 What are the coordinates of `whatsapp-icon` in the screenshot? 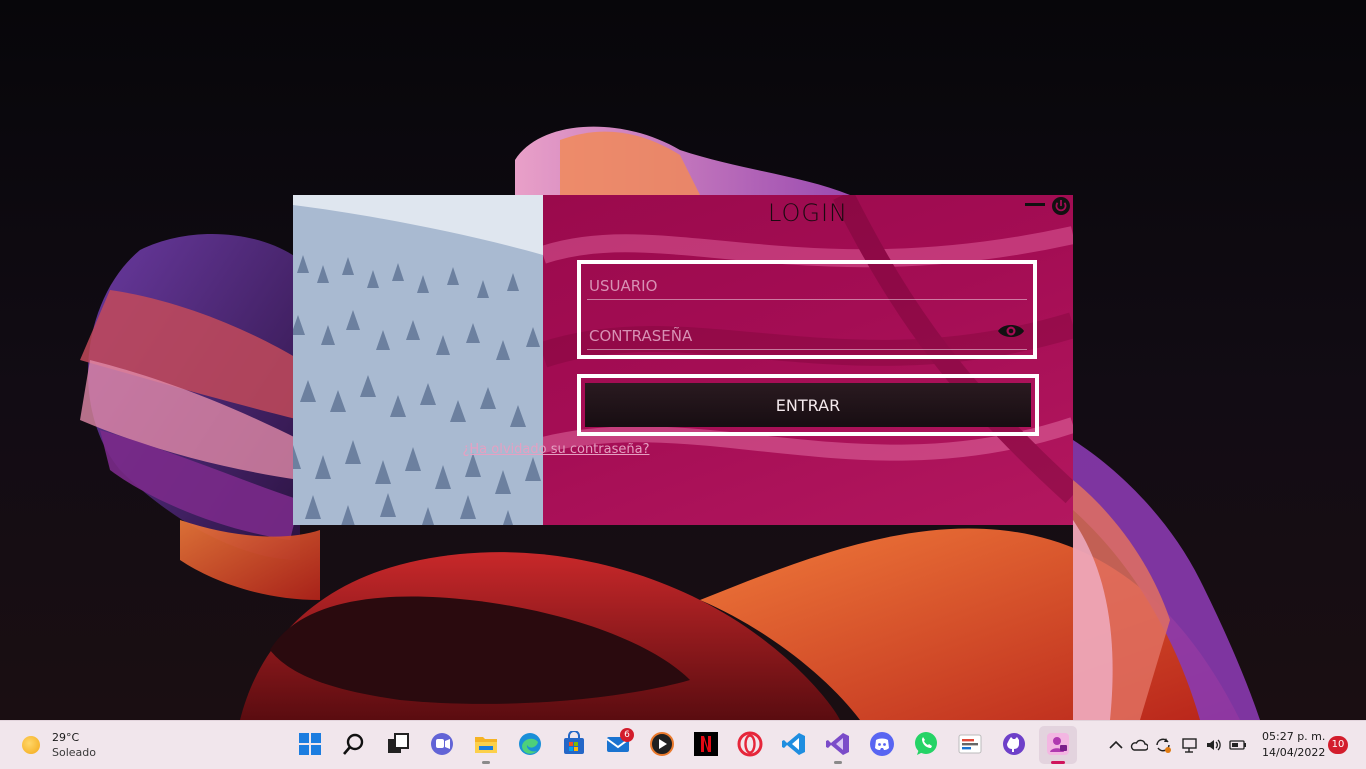 It's located at (926, 744).